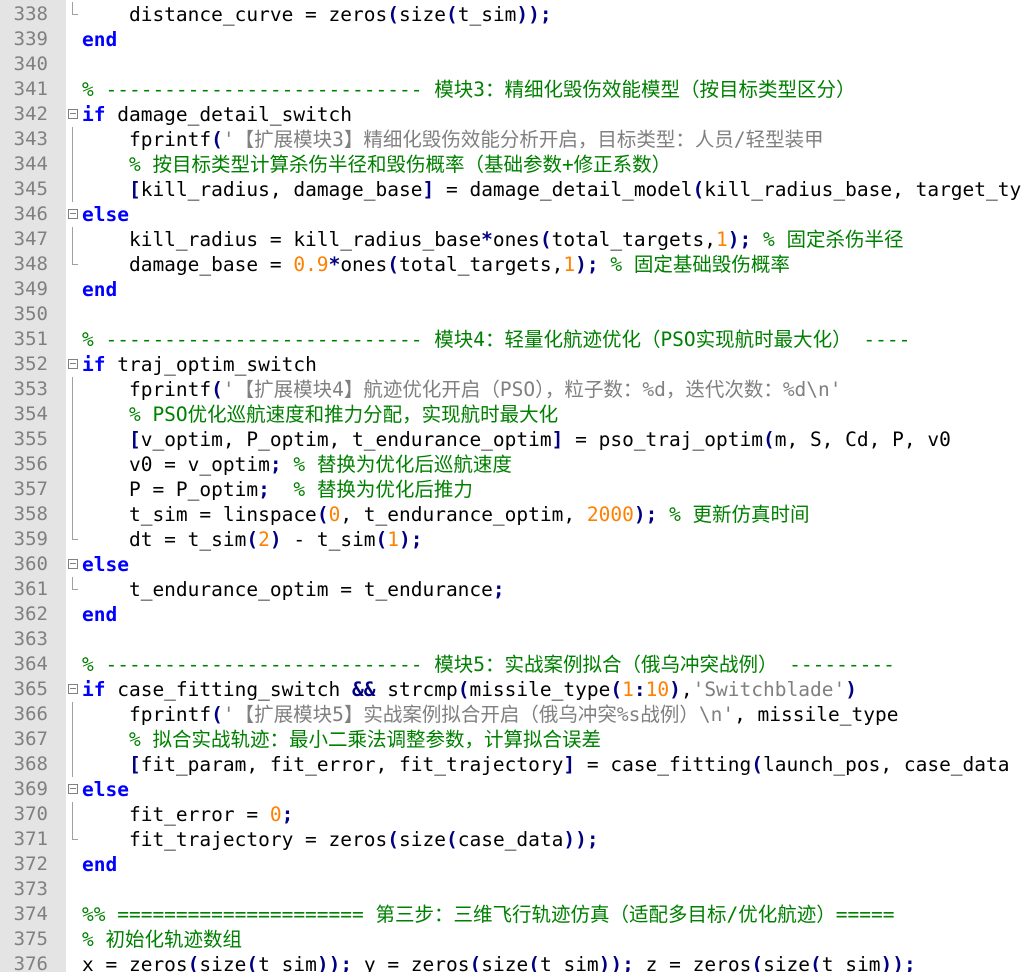 The height and width of the screenshot is (972, 1021). I want to click on line-number: 353, so click(30, 389).